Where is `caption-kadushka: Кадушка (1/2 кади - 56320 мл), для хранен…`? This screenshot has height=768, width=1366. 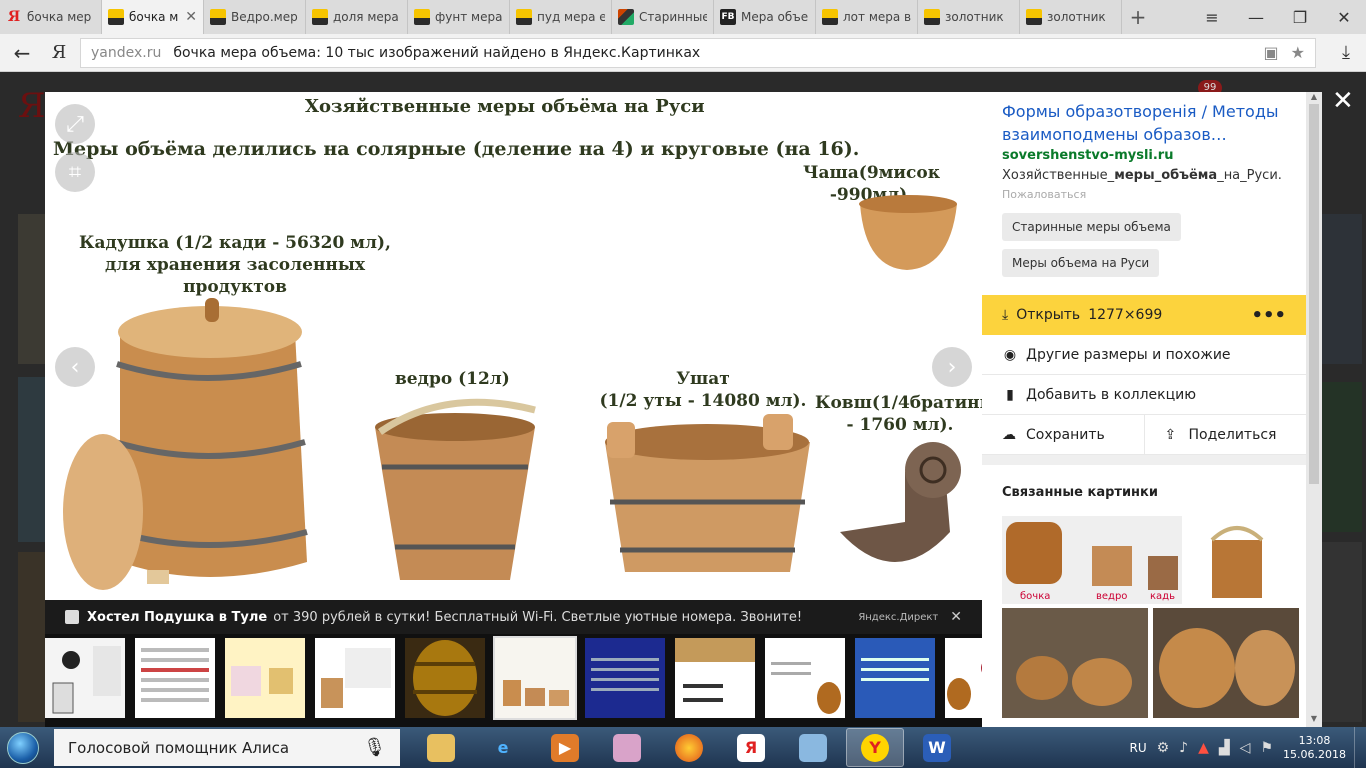 caption-kadushka: Кадушка (1/2 кади - 56320 мл), для хранен… is located at coordinates (235, 265).